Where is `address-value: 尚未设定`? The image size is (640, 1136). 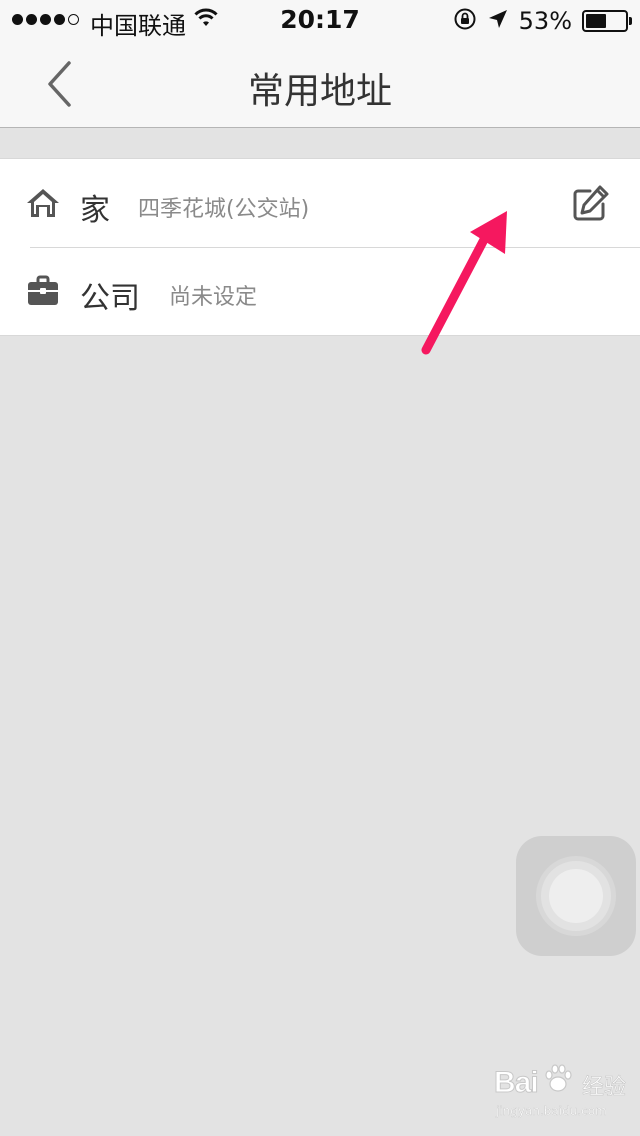 address-value: 尚未设定 is located at coordinates (213, 297).